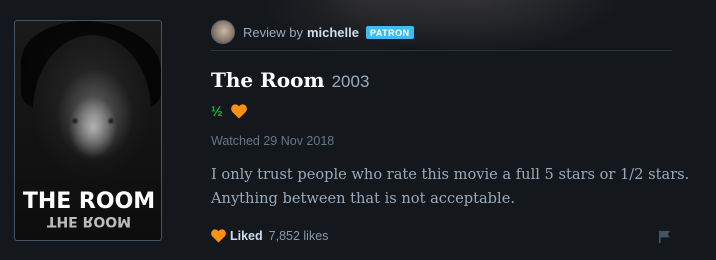  Describe the element at coordinates (299, 236) in the screenshot. I see `likes-count-link: 7,852 likes` at that location.